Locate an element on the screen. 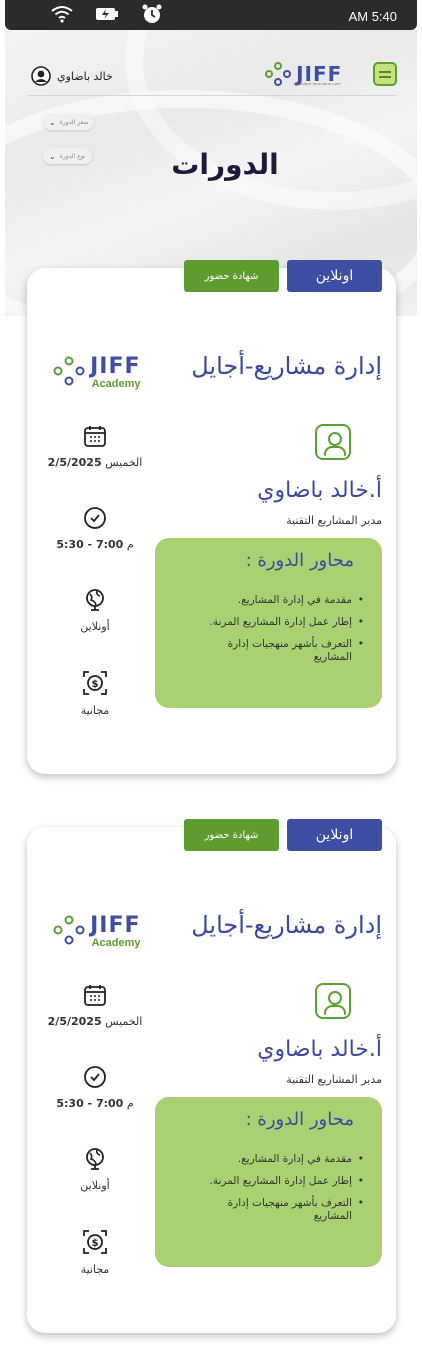 The height and width of the screenshot is (1366, 422). user-profile: خالد باضاوي is located at coordinates (72, 76).